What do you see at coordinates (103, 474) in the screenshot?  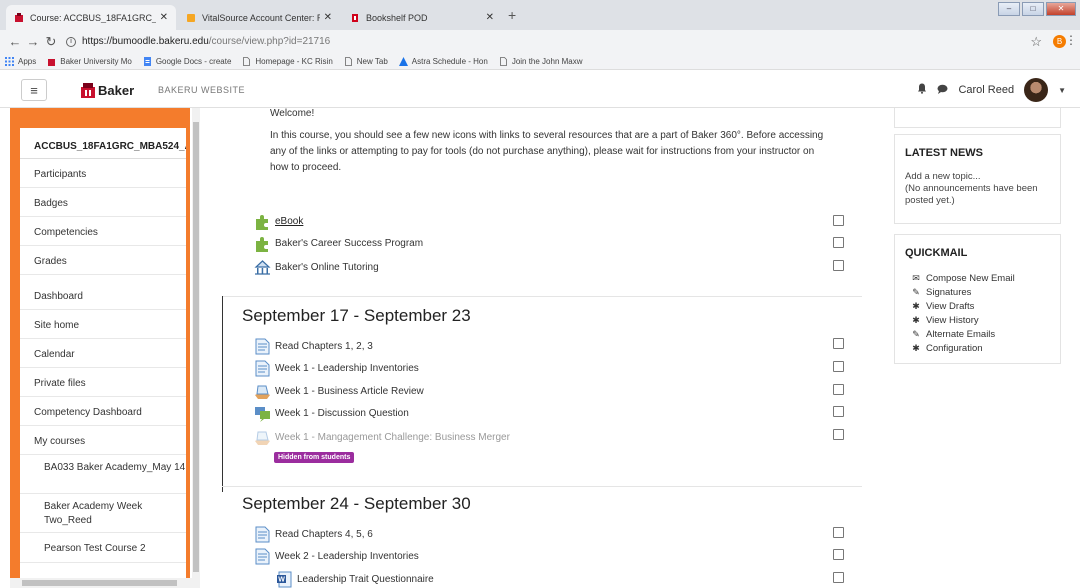 I see `drawer-course-ba033: BA033 Baker Academy_May 14` at bounding box center [103, 474].